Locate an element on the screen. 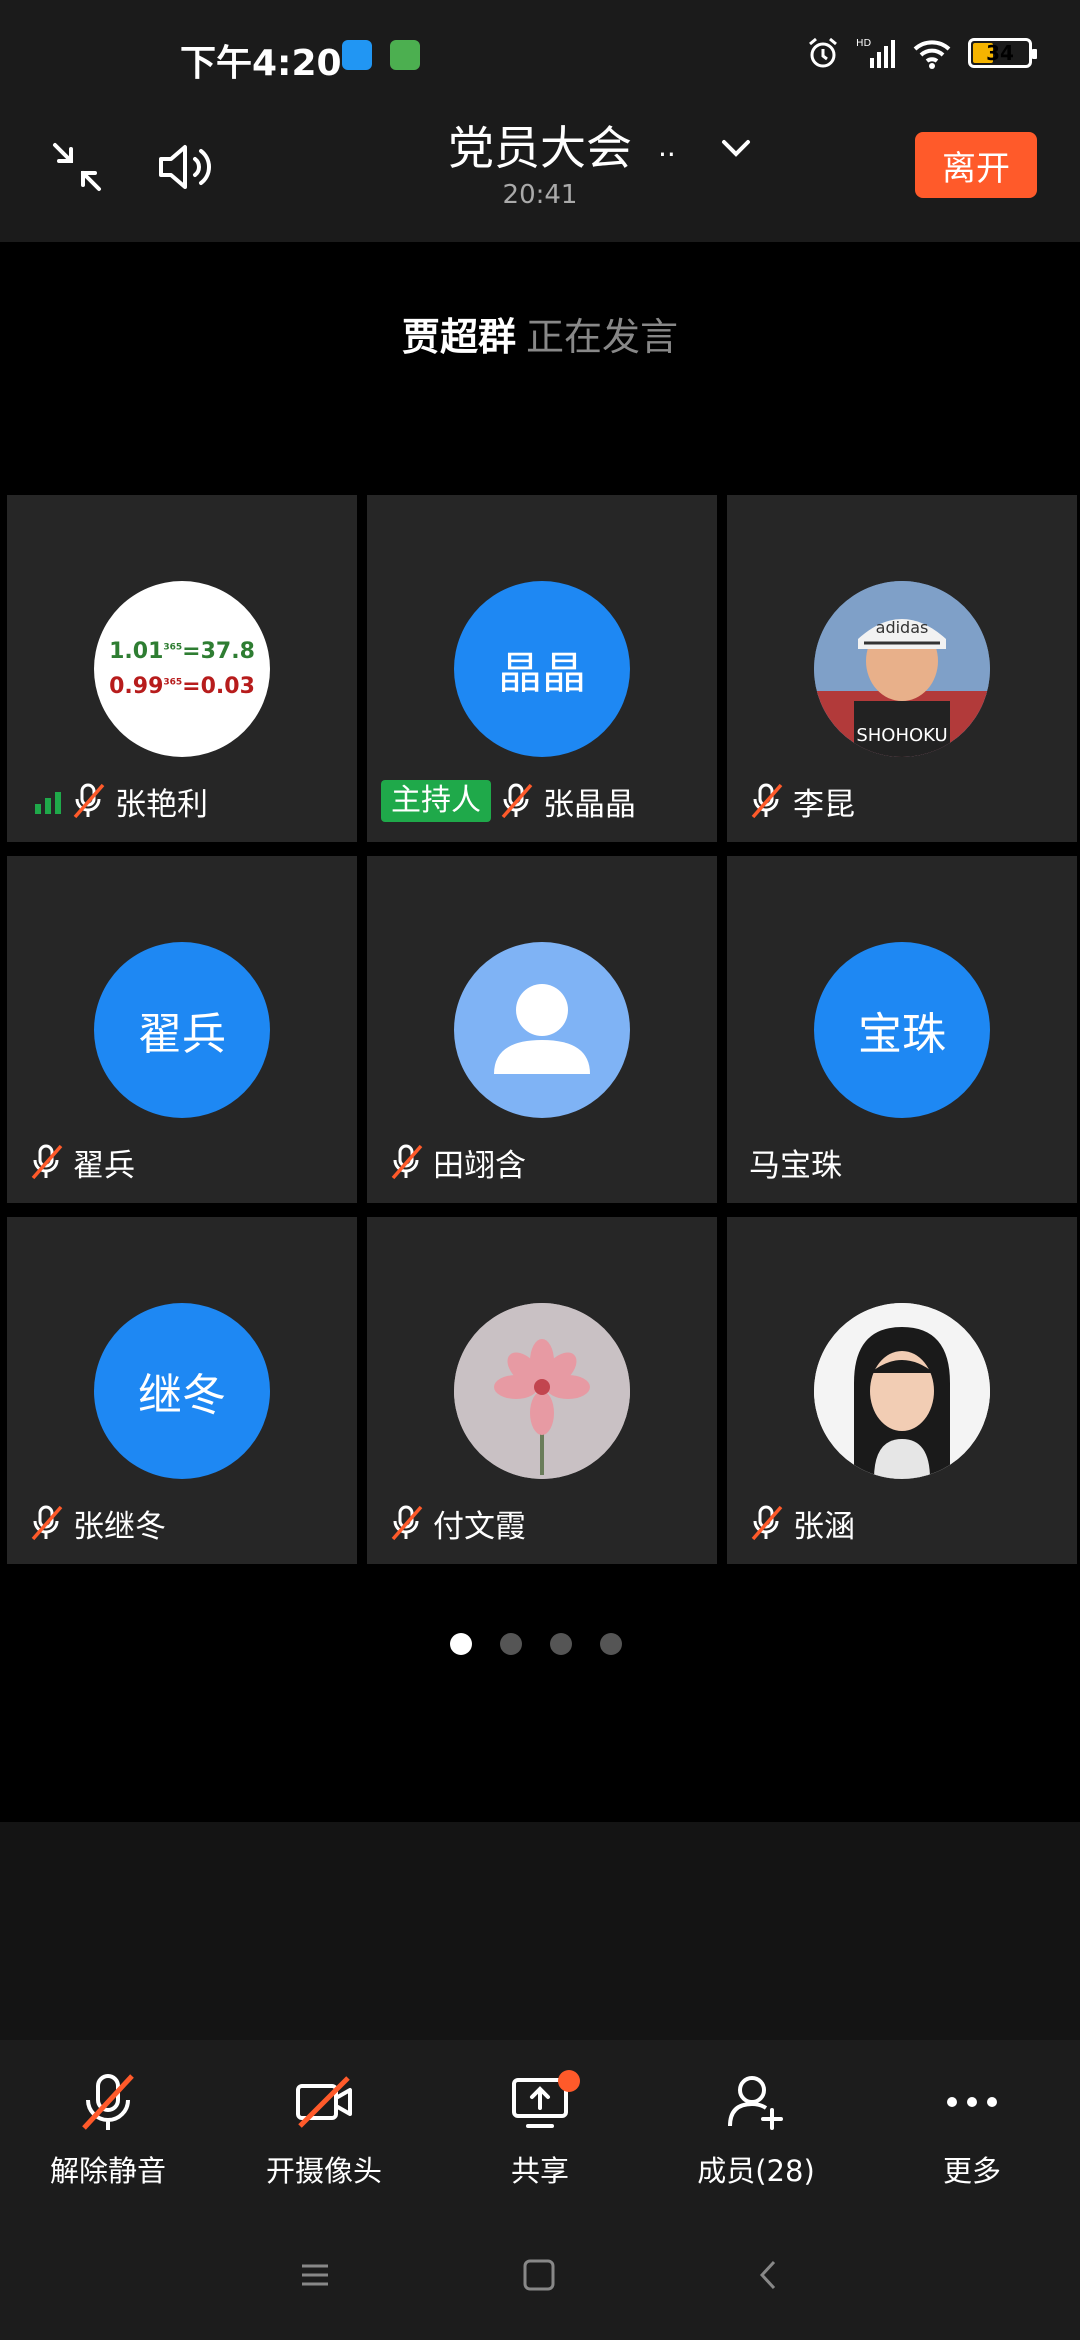 This screenshot has height=2340, width=1080. avatar: 继冬 is located at coordinates (182, 1391).